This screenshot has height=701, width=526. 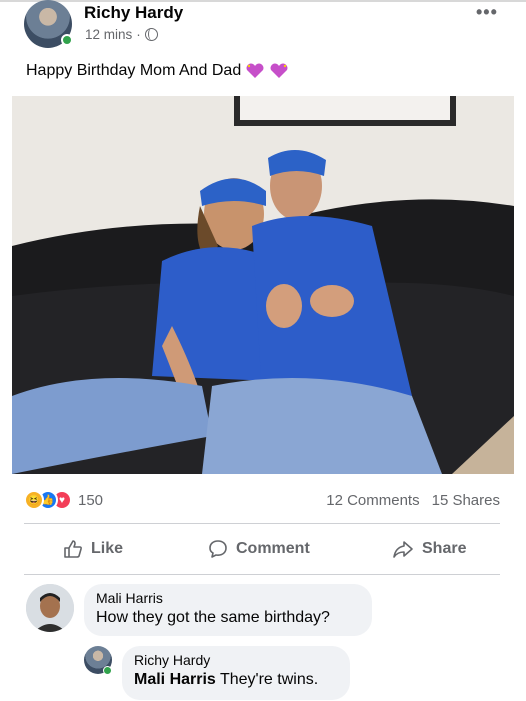 What do you see at coordinates (133, 13) in the screenshot?
I see `post-author-name: Richy Hardy` at bounding box center [133, 13].